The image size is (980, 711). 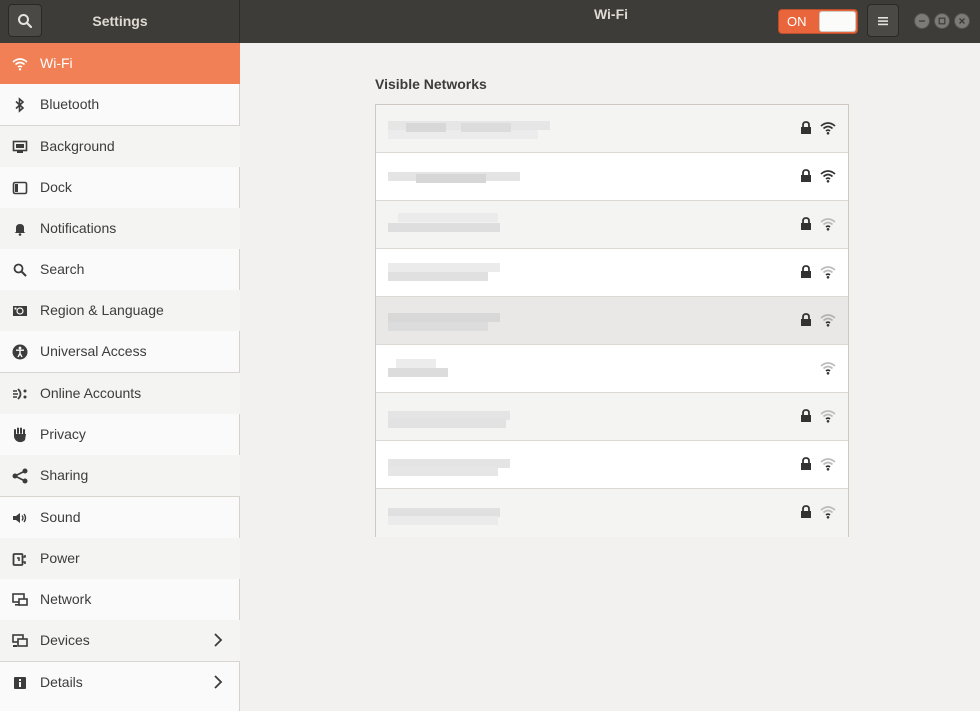 I want to click on sidebar-item-power: Power, so click(x=120, y=558).